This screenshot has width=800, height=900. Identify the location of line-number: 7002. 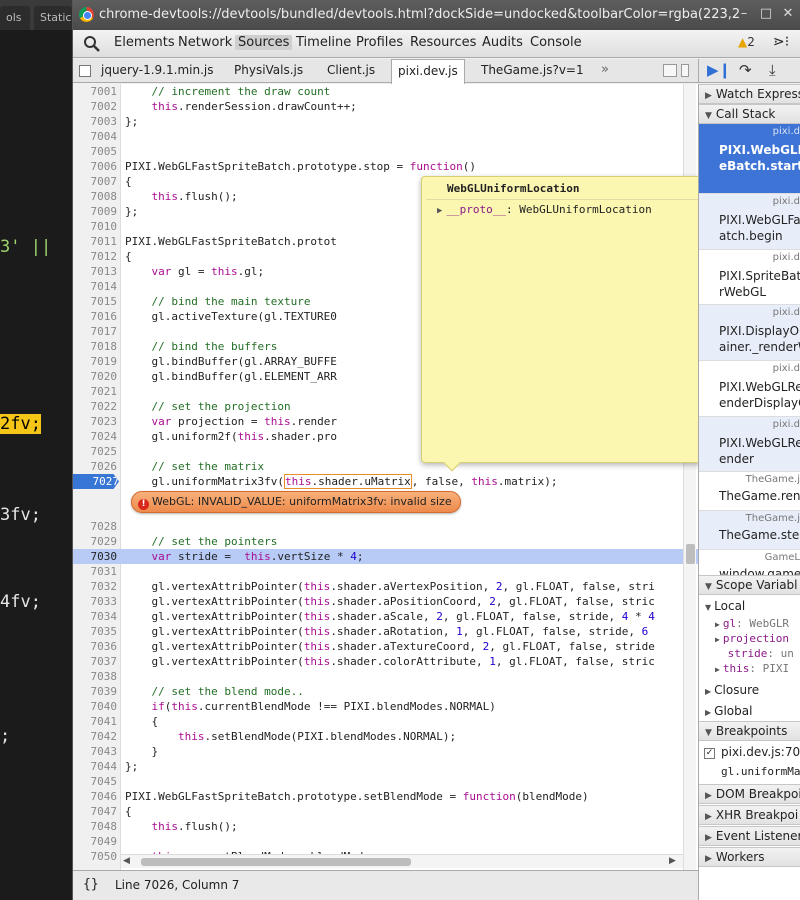
(95, 106).